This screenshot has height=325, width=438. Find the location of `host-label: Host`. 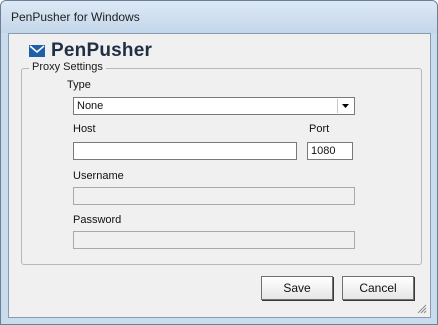

host-label: Host is located at coordinates (84, 129).